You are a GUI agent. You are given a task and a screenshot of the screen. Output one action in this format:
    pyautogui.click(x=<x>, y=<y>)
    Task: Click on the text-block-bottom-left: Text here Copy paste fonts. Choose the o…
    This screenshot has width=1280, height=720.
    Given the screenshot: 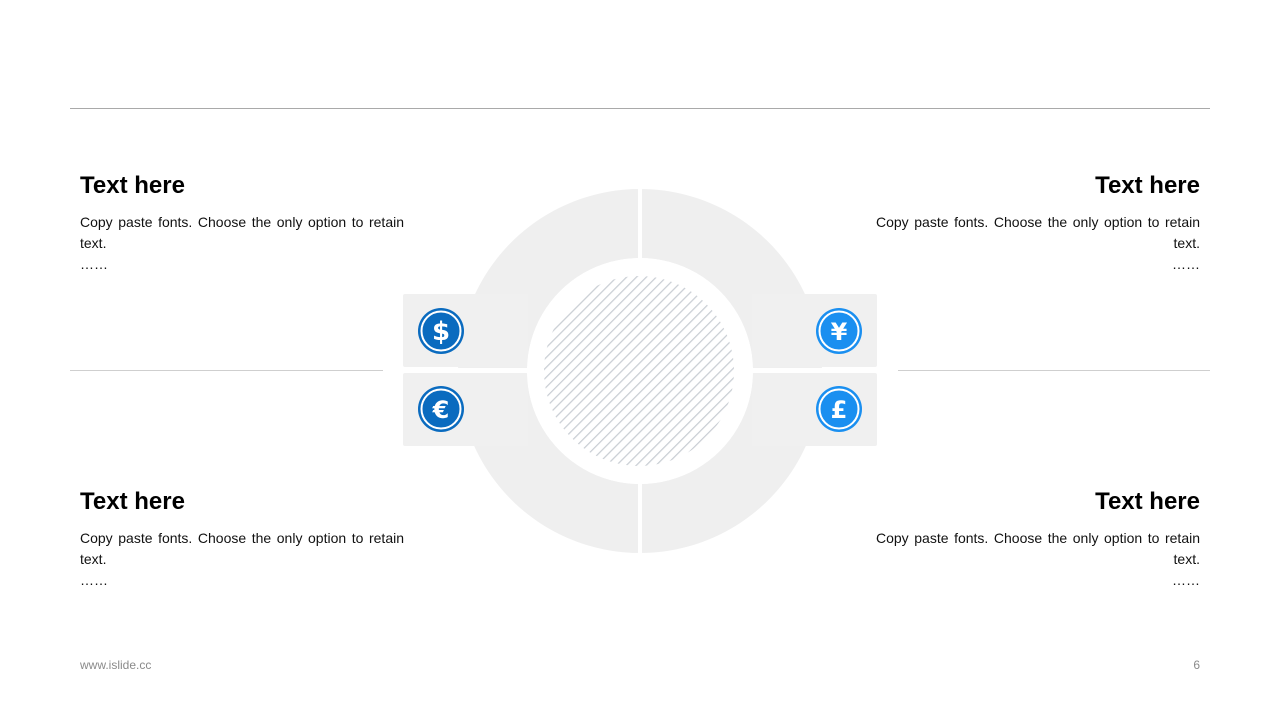 What is the action you would take?
    pyautogui.click(x=242, y=538)
    